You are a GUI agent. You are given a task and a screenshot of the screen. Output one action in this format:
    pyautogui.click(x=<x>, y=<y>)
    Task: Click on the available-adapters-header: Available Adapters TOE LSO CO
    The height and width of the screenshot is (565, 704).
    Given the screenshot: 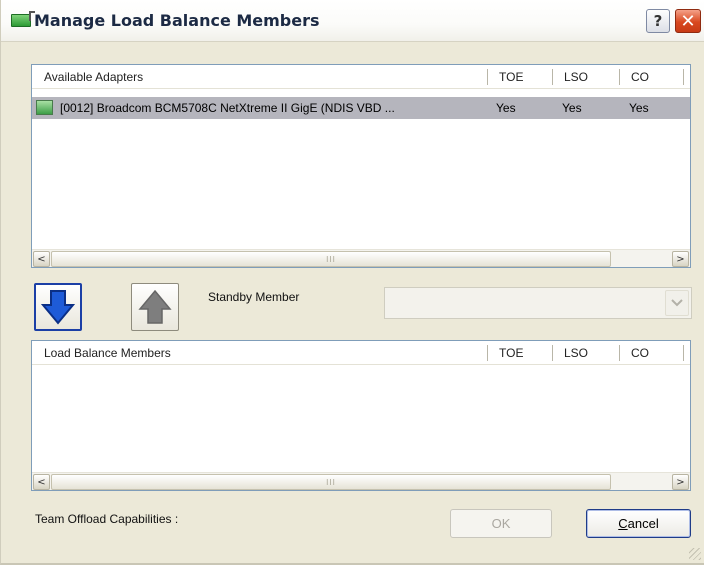 What is the action you would take?
    pyautogui.click(x=361, y=77)
    